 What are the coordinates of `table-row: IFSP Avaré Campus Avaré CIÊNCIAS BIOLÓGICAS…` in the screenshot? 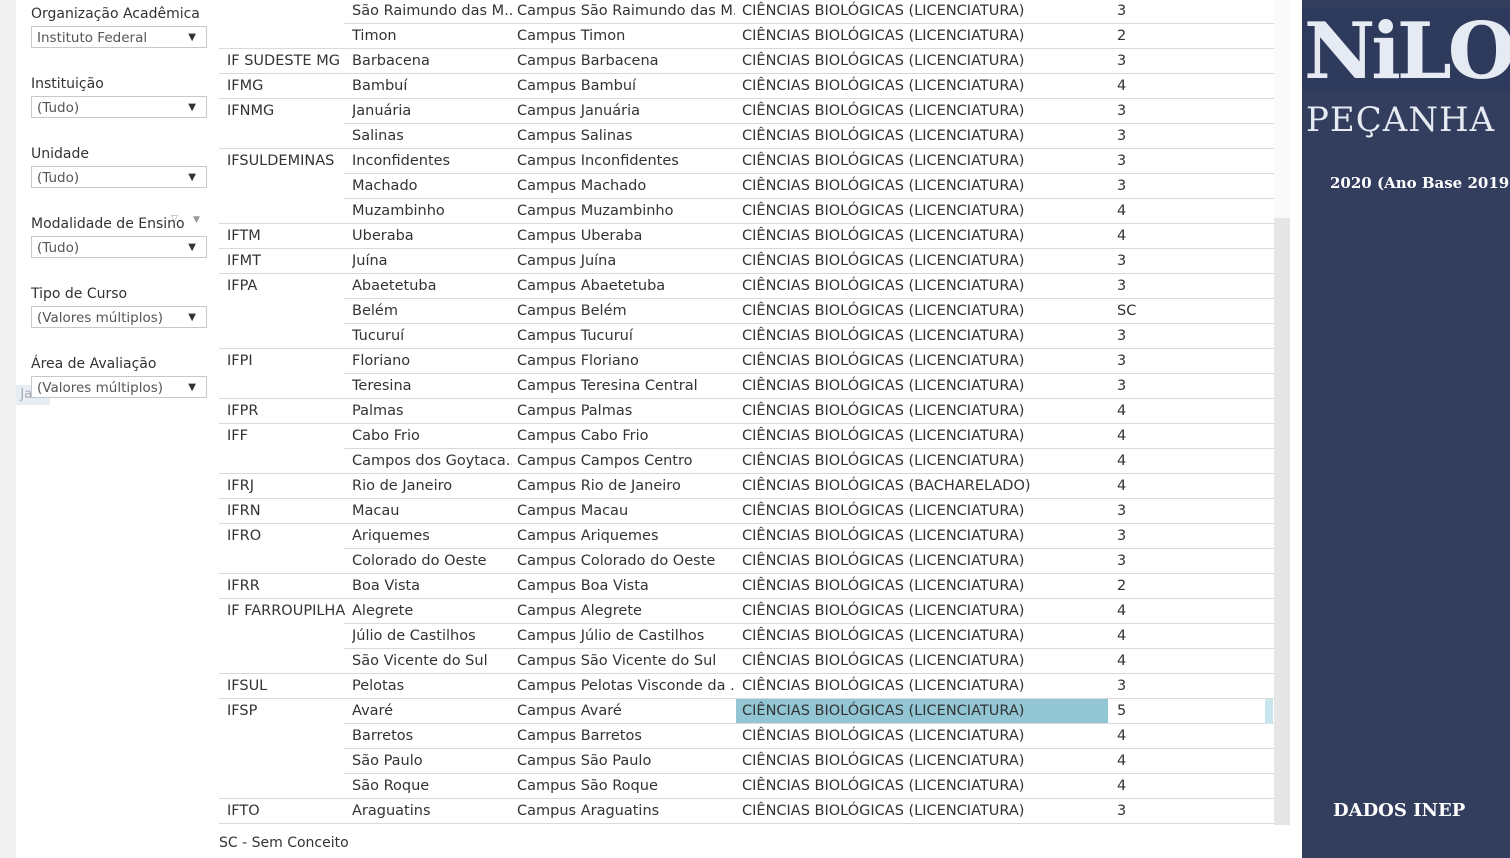 It's located at (746, 711).